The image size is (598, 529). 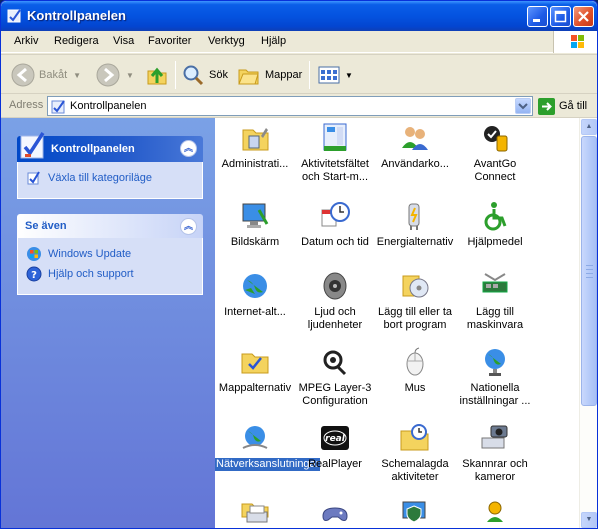 I want to click on svg-text: real, so click(x=335, y=439).